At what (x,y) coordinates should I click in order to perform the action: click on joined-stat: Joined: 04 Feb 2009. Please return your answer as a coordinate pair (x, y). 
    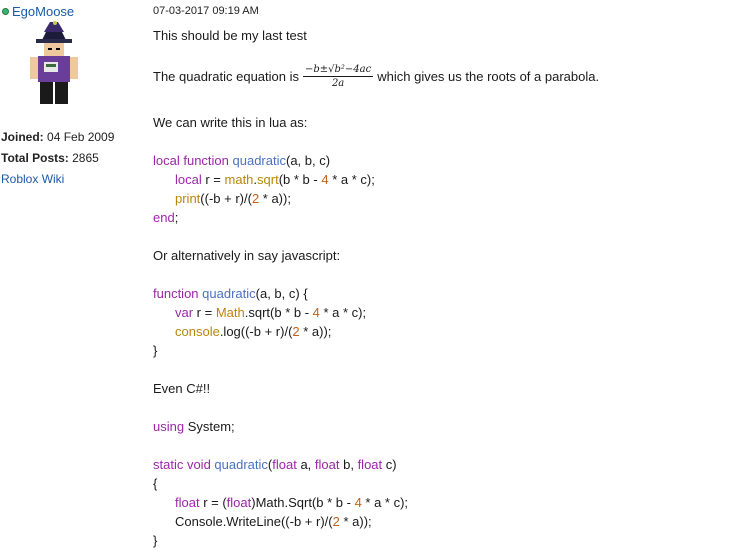
    Looking at the image, I should click on (57, 137).